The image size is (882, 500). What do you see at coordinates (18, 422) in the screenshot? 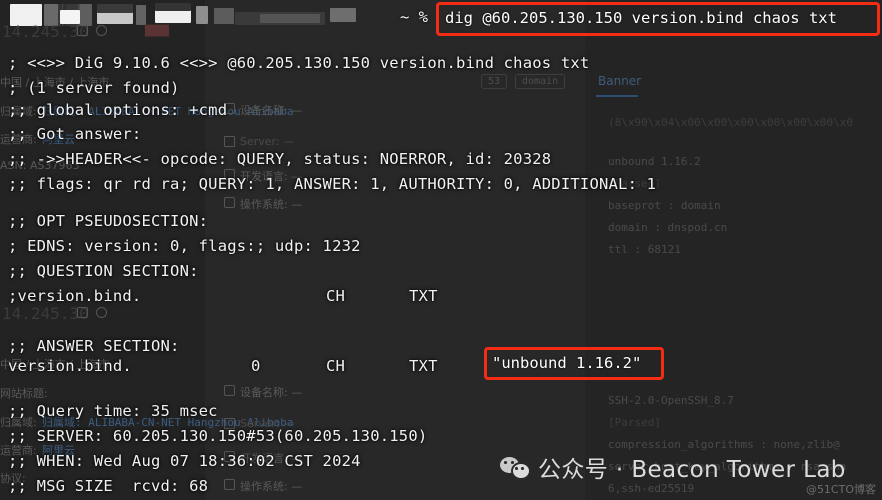
I see `bg-asn-label-2: 归属域:` at bounding box center [18, 422].